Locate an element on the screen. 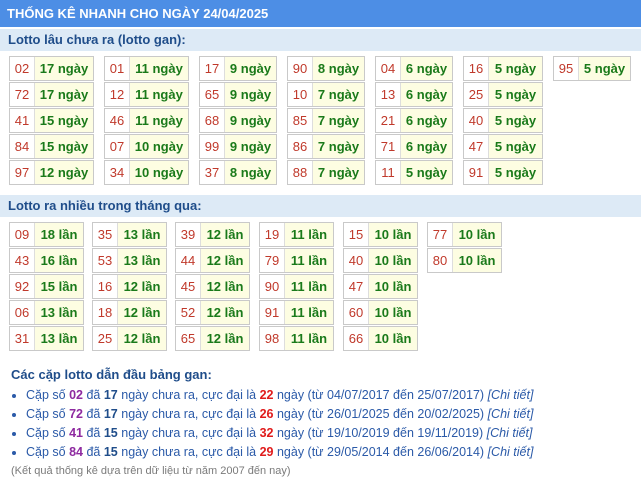 This screenshot has height=482, width=641. frequent-item: 18 12 lần is located at coordinates (129, 312).